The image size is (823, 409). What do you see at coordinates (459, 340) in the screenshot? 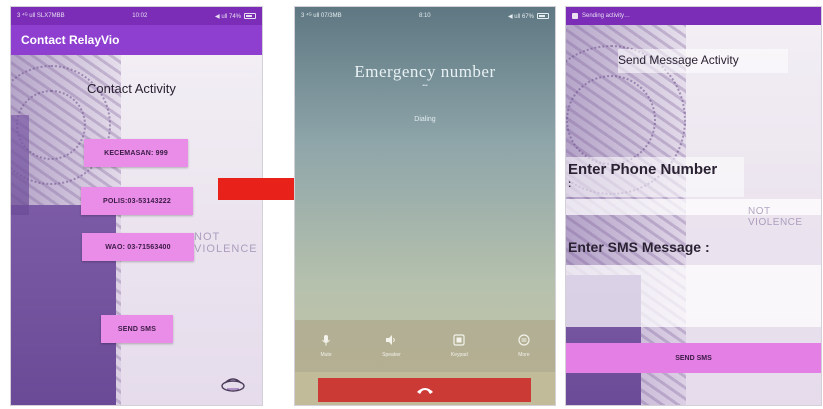
I see `keypad-icon` at bounding box center [459, 340].